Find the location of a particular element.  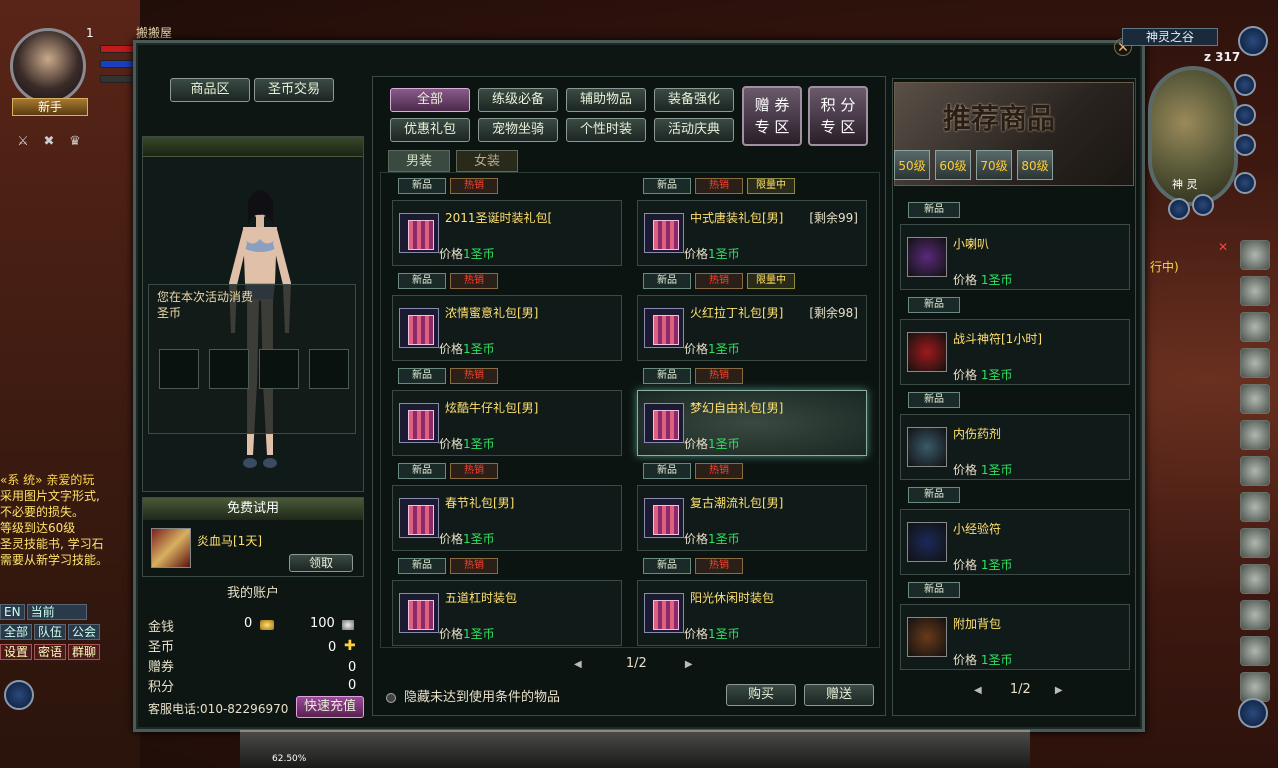

item-card: 战斗神符[1小时] 价格 1圣币 is located at coordinates (1015, 352).